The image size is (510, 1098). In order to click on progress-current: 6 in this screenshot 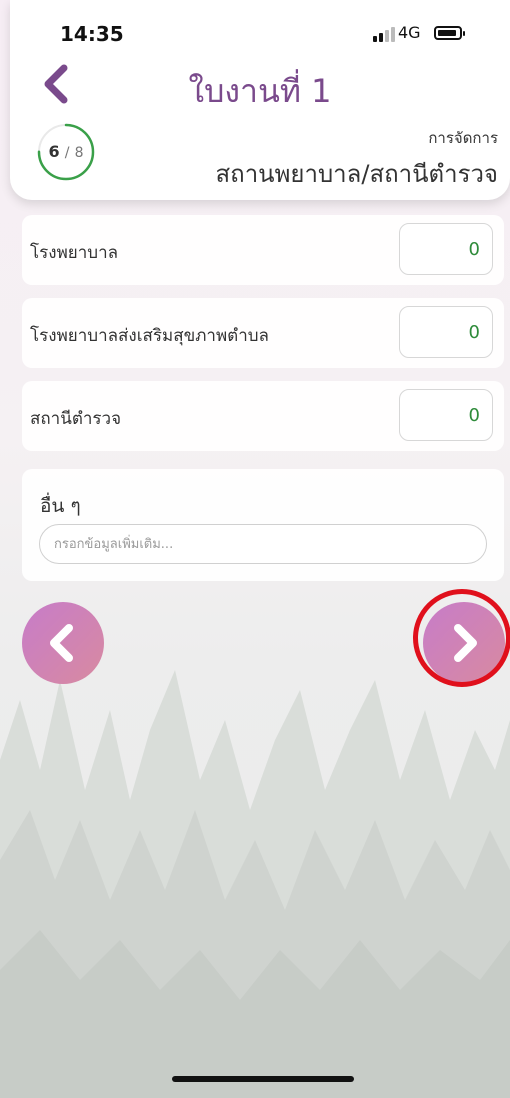, I will do `click(54, 151)`.